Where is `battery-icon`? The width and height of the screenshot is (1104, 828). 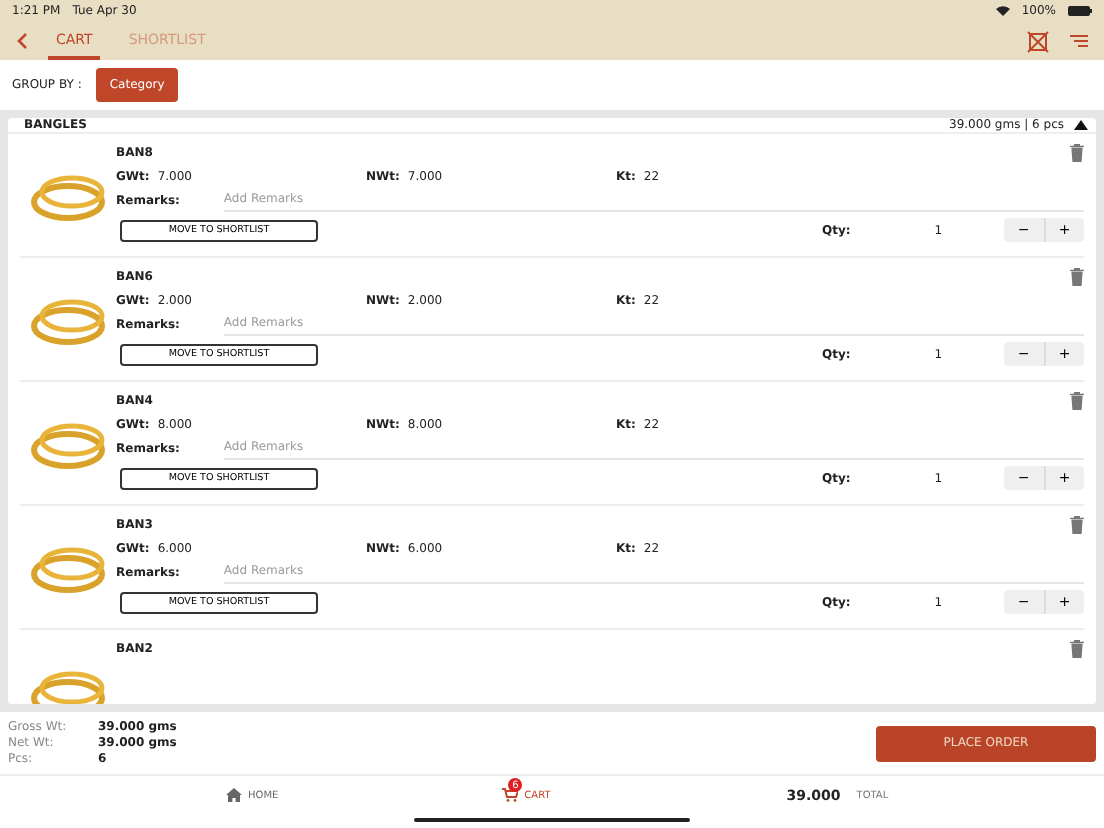
battery-icon is located at coordinates (1080, 11).